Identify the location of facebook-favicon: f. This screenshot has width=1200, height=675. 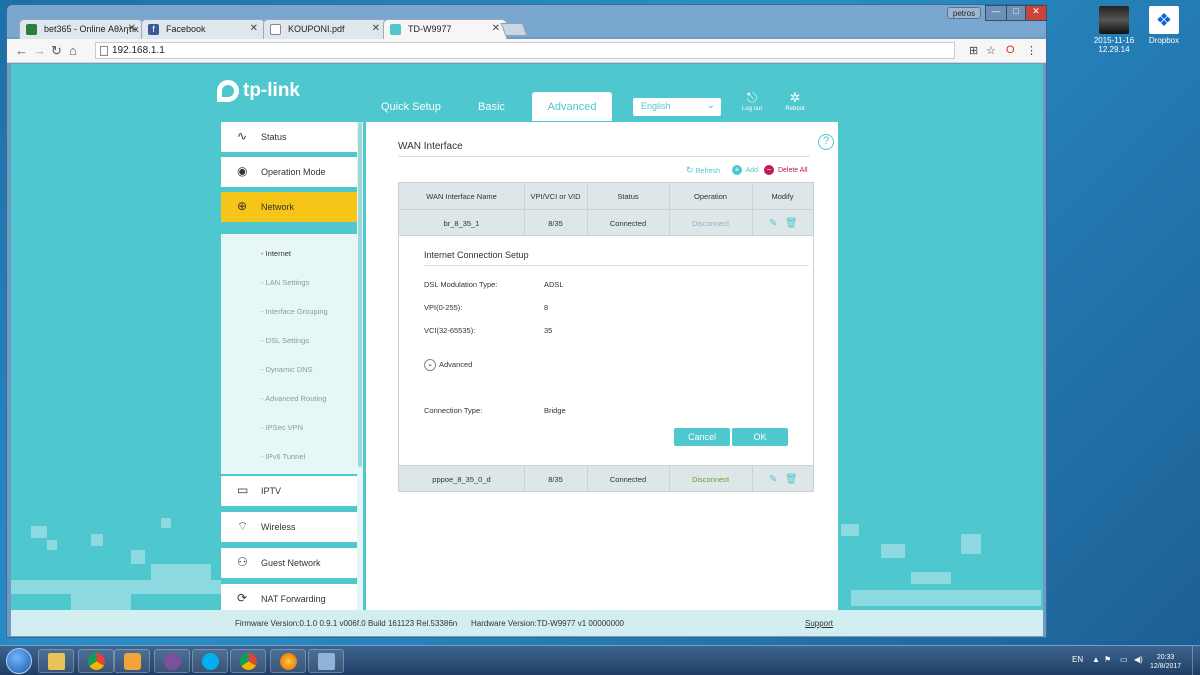
(153, 29).